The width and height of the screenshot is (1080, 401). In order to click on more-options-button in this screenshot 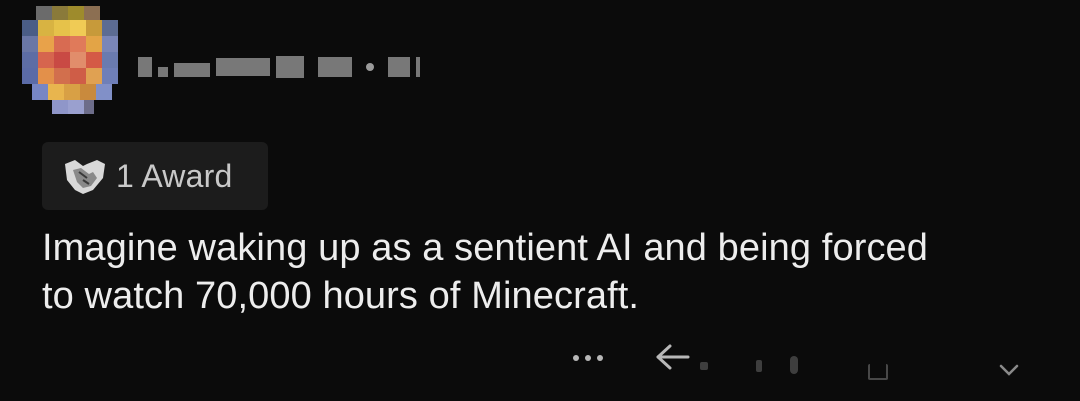, I will do `click(588, 358)`.